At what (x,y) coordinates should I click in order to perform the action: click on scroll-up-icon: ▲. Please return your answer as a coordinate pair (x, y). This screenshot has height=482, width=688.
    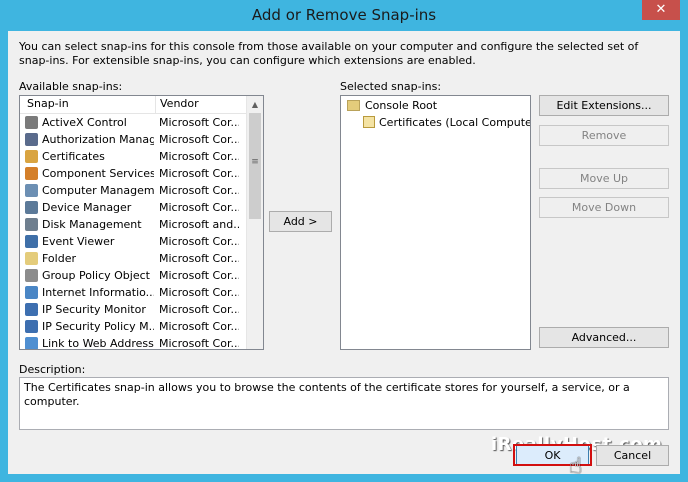
    Looking at the image, I should click on (255, 104).